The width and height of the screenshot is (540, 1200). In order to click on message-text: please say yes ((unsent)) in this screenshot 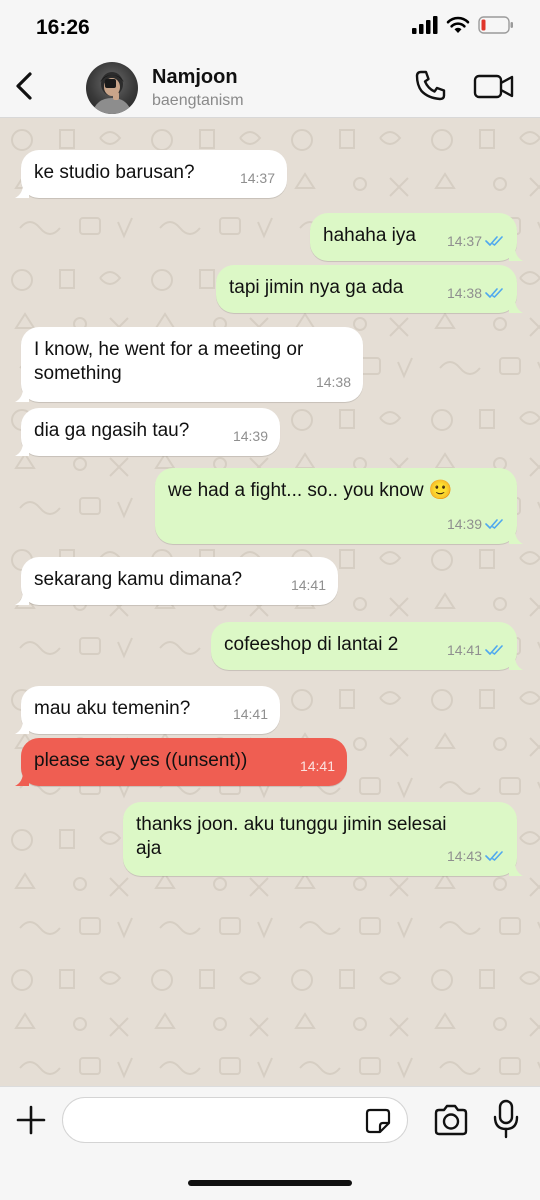, I will do `click(141, 760)`.